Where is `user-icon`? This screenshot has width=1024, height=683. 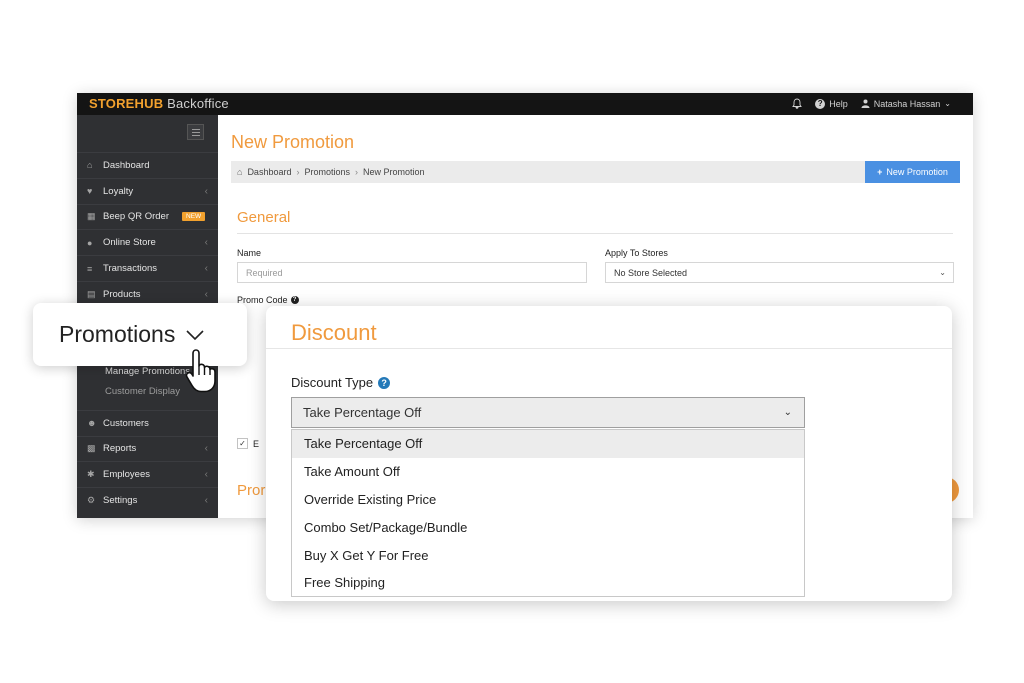 user-icon is located at coordinates (865, 103).